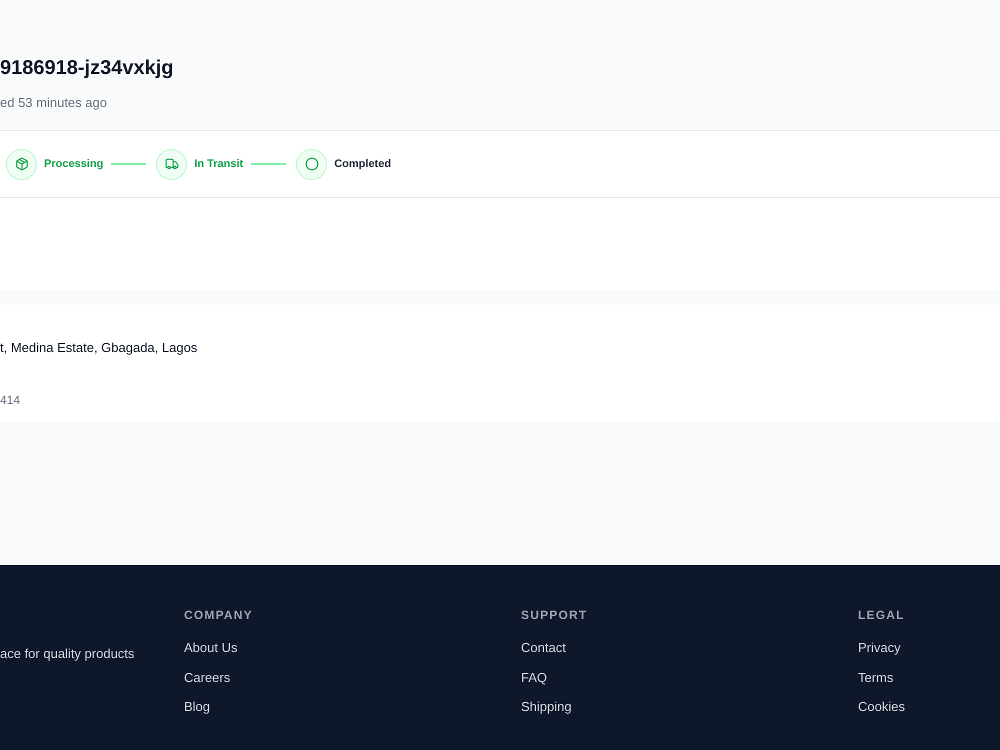 The image size is (1000, 750). Describe the element at coordinates (546, 648) in the screenshot. I see `footer-link: Contact` at that location.